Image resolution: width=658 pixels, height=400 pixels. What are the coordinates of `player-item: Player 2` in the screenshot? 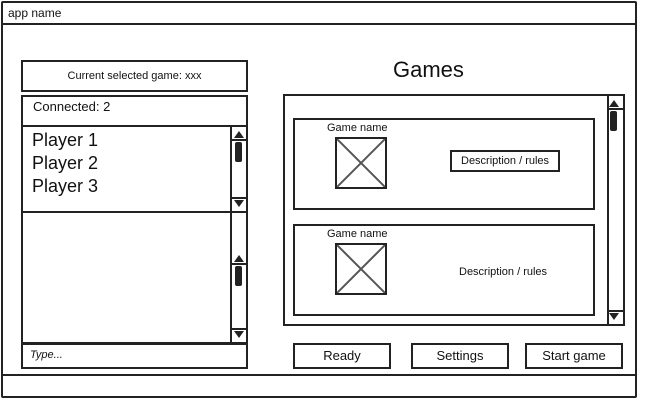 It's located at (60, 163).